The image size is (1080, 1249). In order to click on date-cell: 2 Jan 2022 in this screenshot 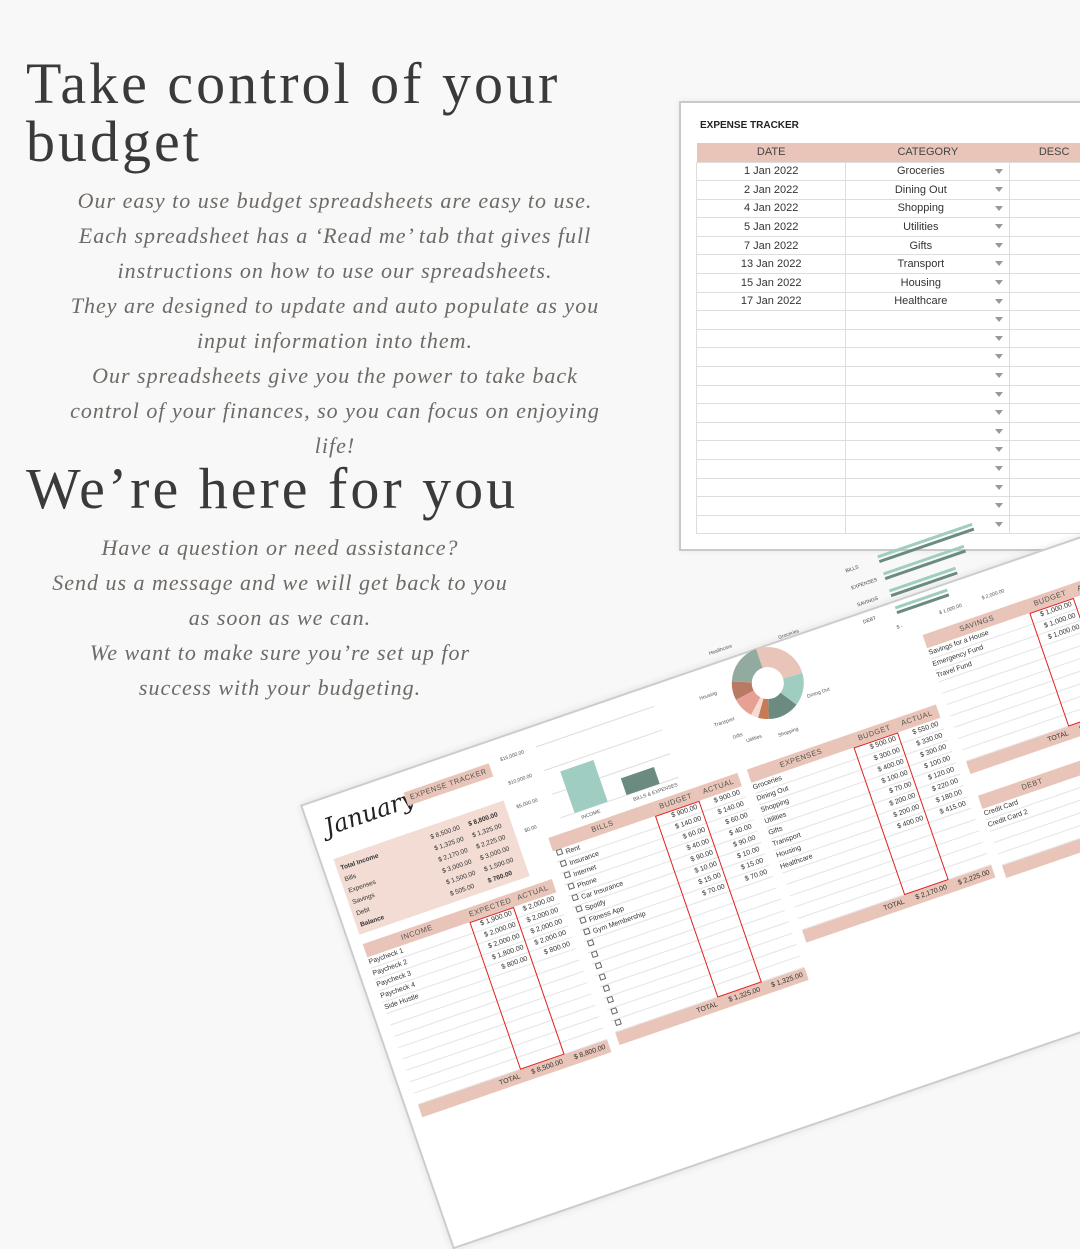, I will do `click(771, 190)`.